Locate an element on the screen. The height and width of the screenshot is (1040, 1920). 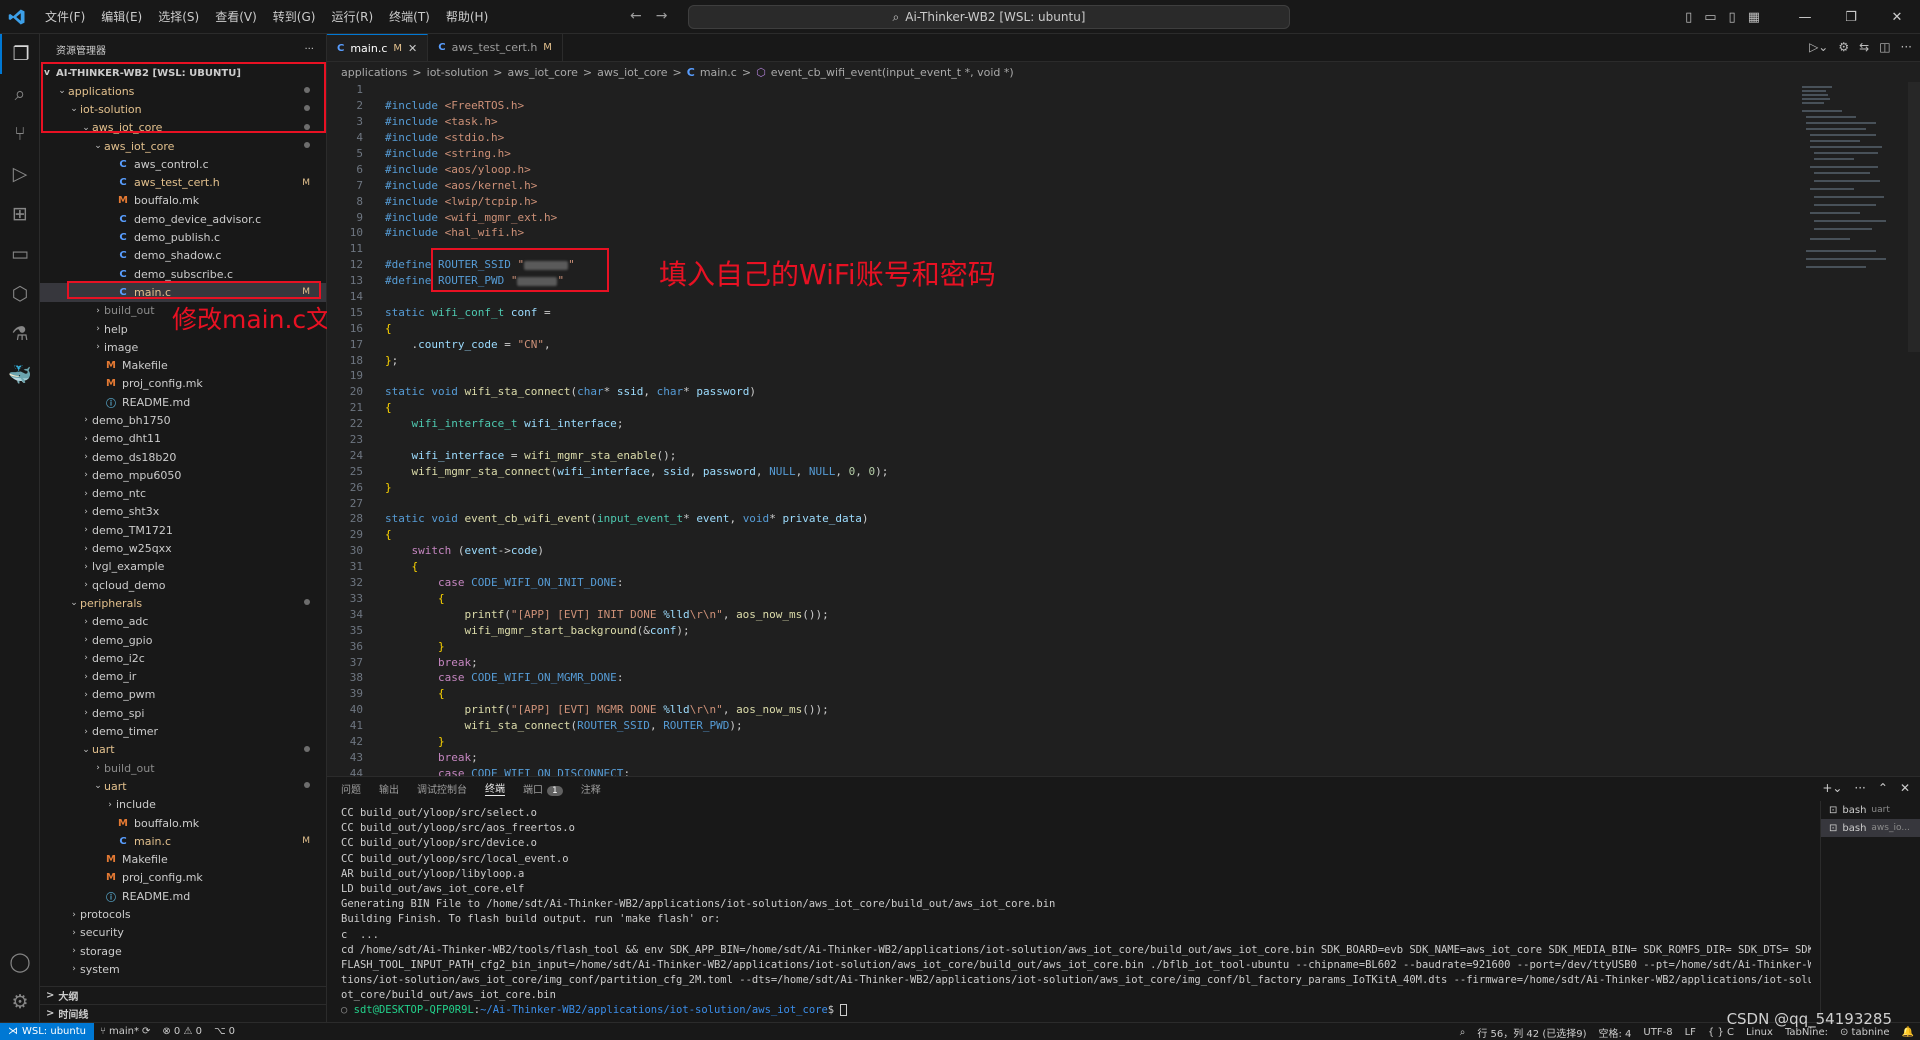
tree-folder: › build_out is located at coordinates (183, 768).